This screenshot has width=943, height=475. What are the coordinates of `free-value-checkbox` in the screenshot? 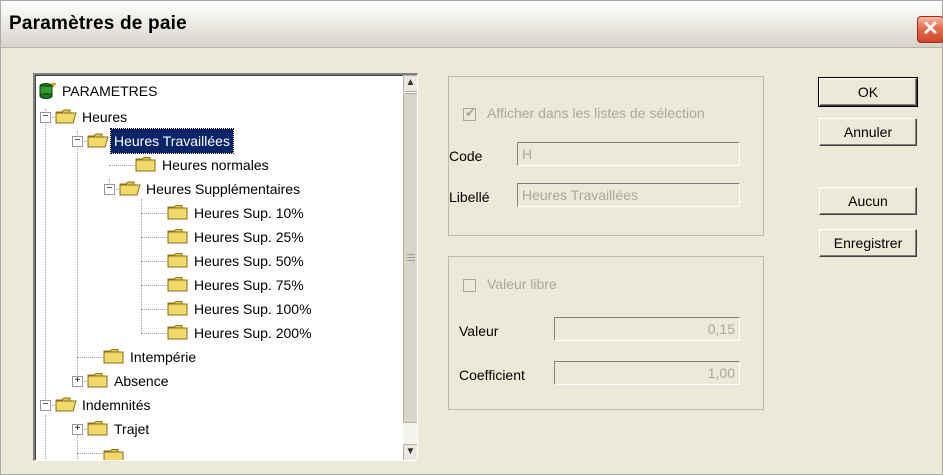 It's located at (469, 285).